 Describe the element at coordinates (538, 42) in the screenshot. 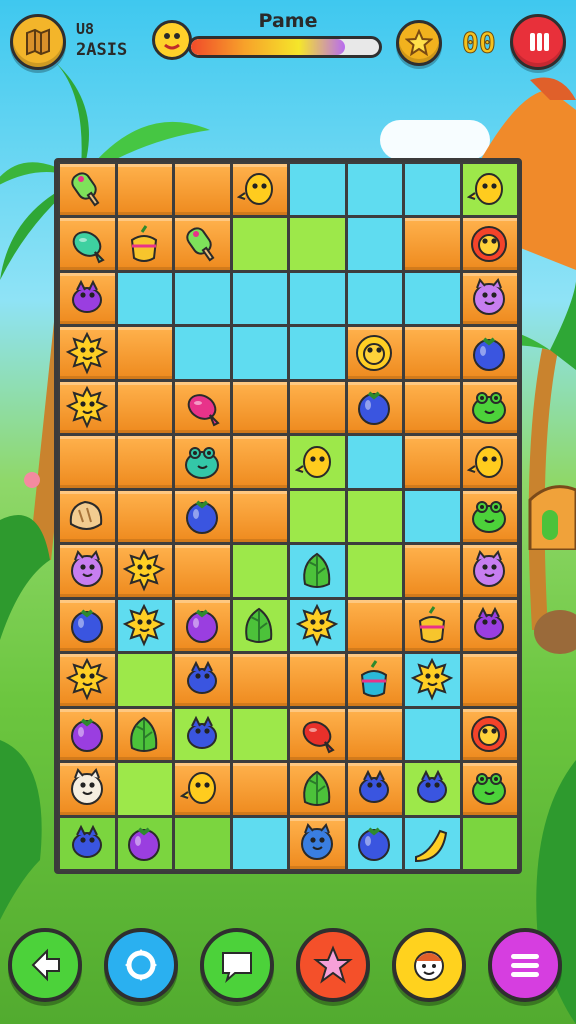

I see `pause-button` at that location.